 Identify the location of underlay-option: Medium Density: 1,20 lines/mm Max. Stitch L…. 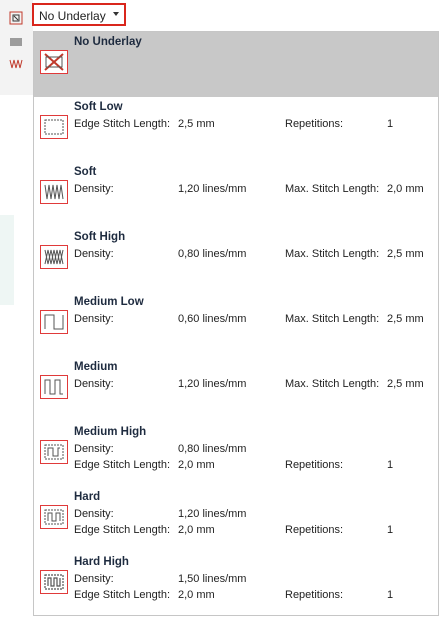
(236, 389).